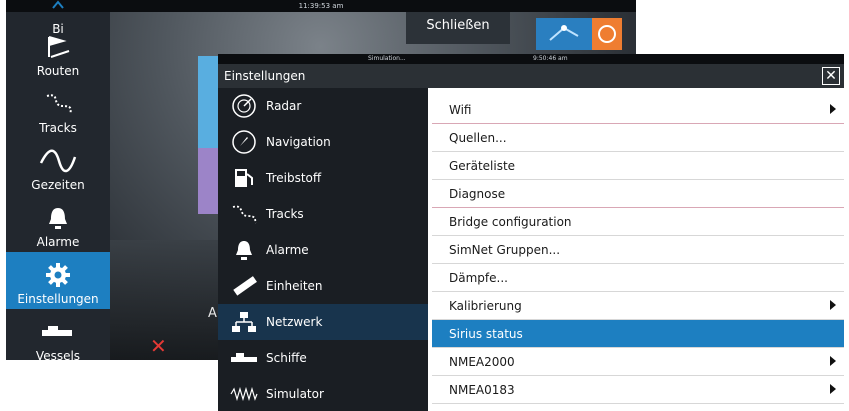  I want to click on sidebar-item-routen: Routen, so click(58, 52).